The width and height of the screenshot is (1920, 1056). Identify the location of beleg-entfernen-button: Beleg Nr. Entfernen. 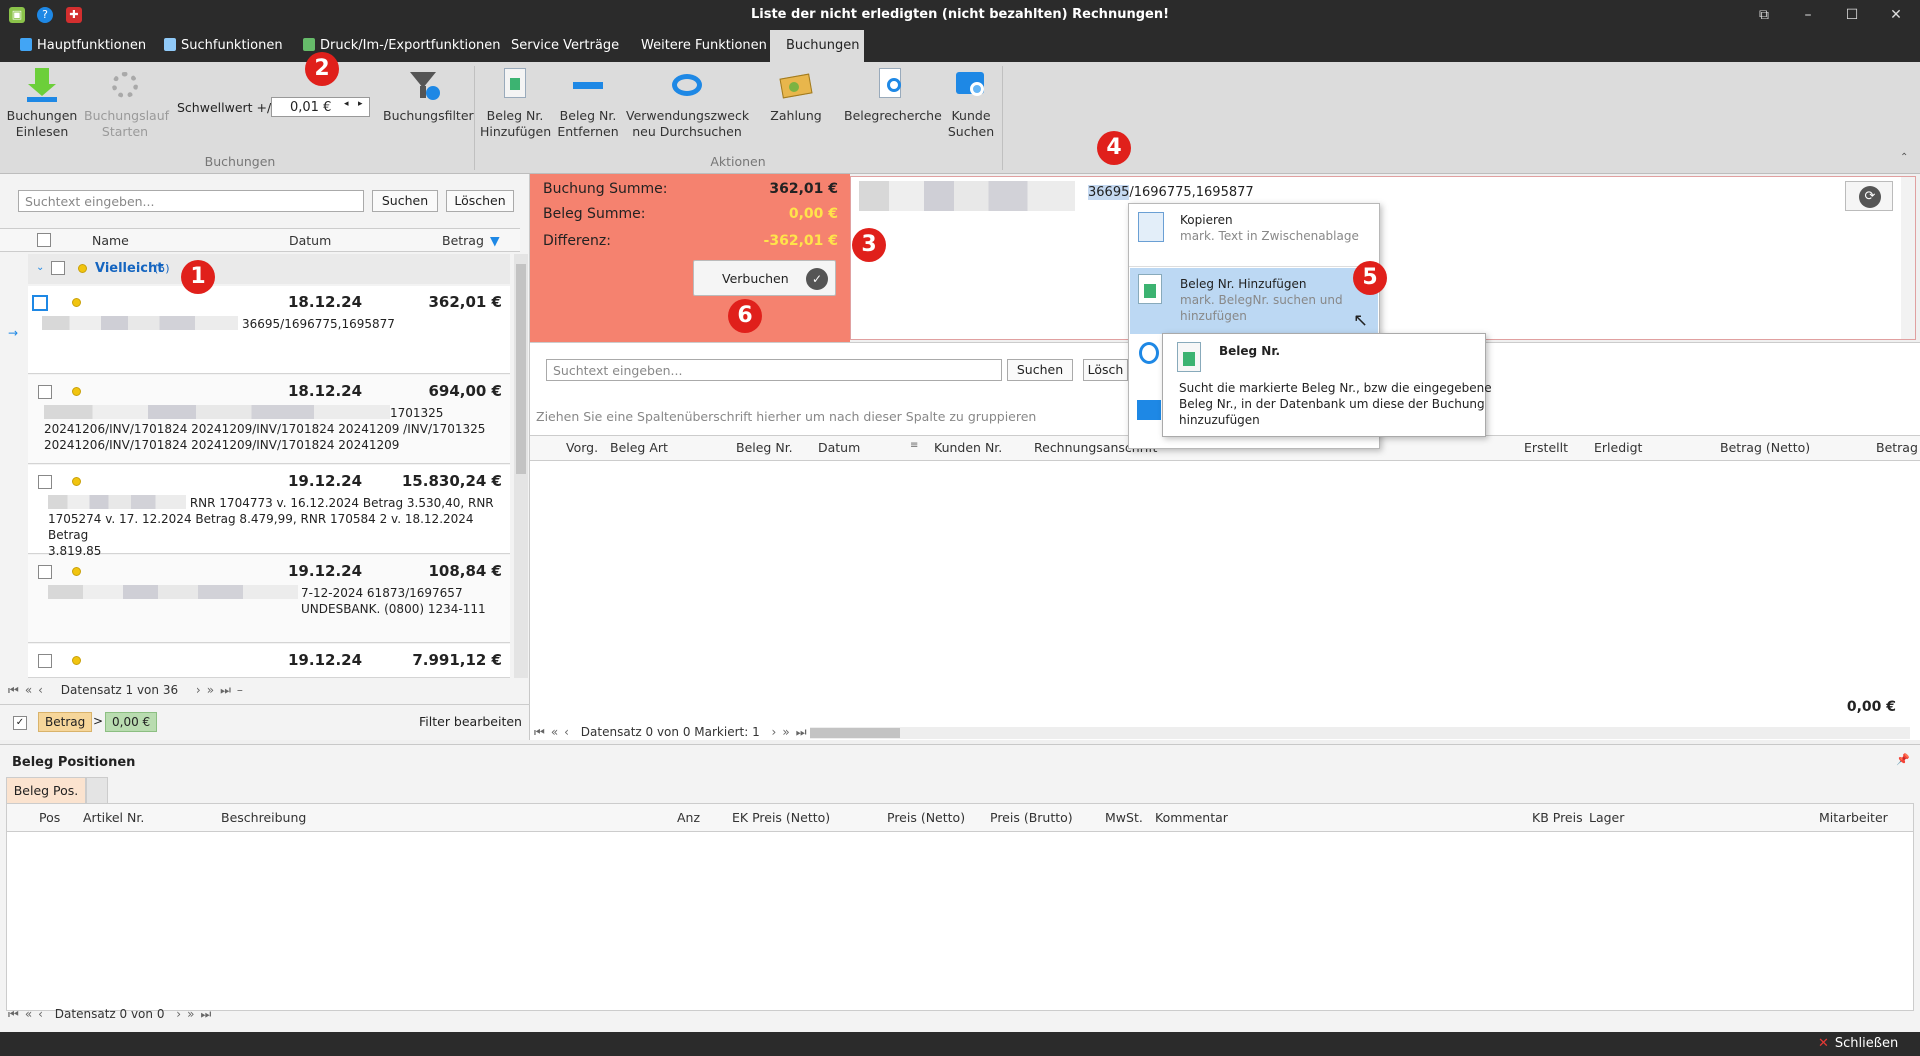
(588, 104).